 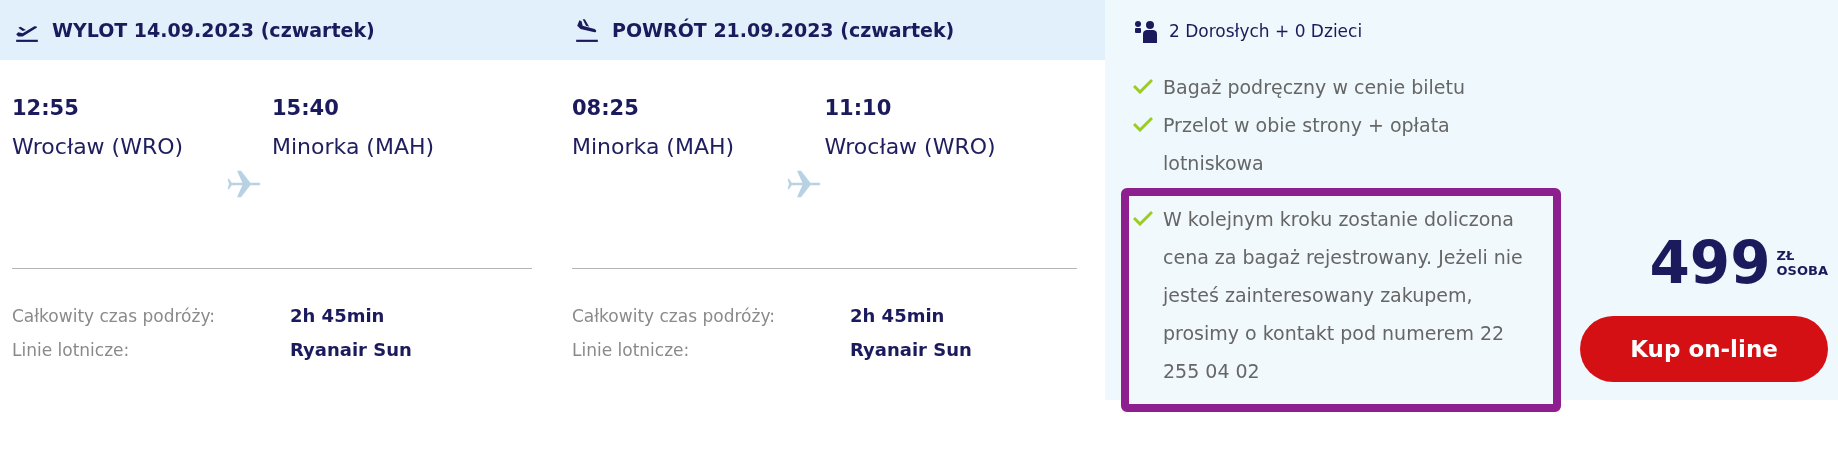 What do you see at coordinates (1704, 349) in the screenshot?
I see `buy-button: Kup on-line` at bounding box center [1704, 349].